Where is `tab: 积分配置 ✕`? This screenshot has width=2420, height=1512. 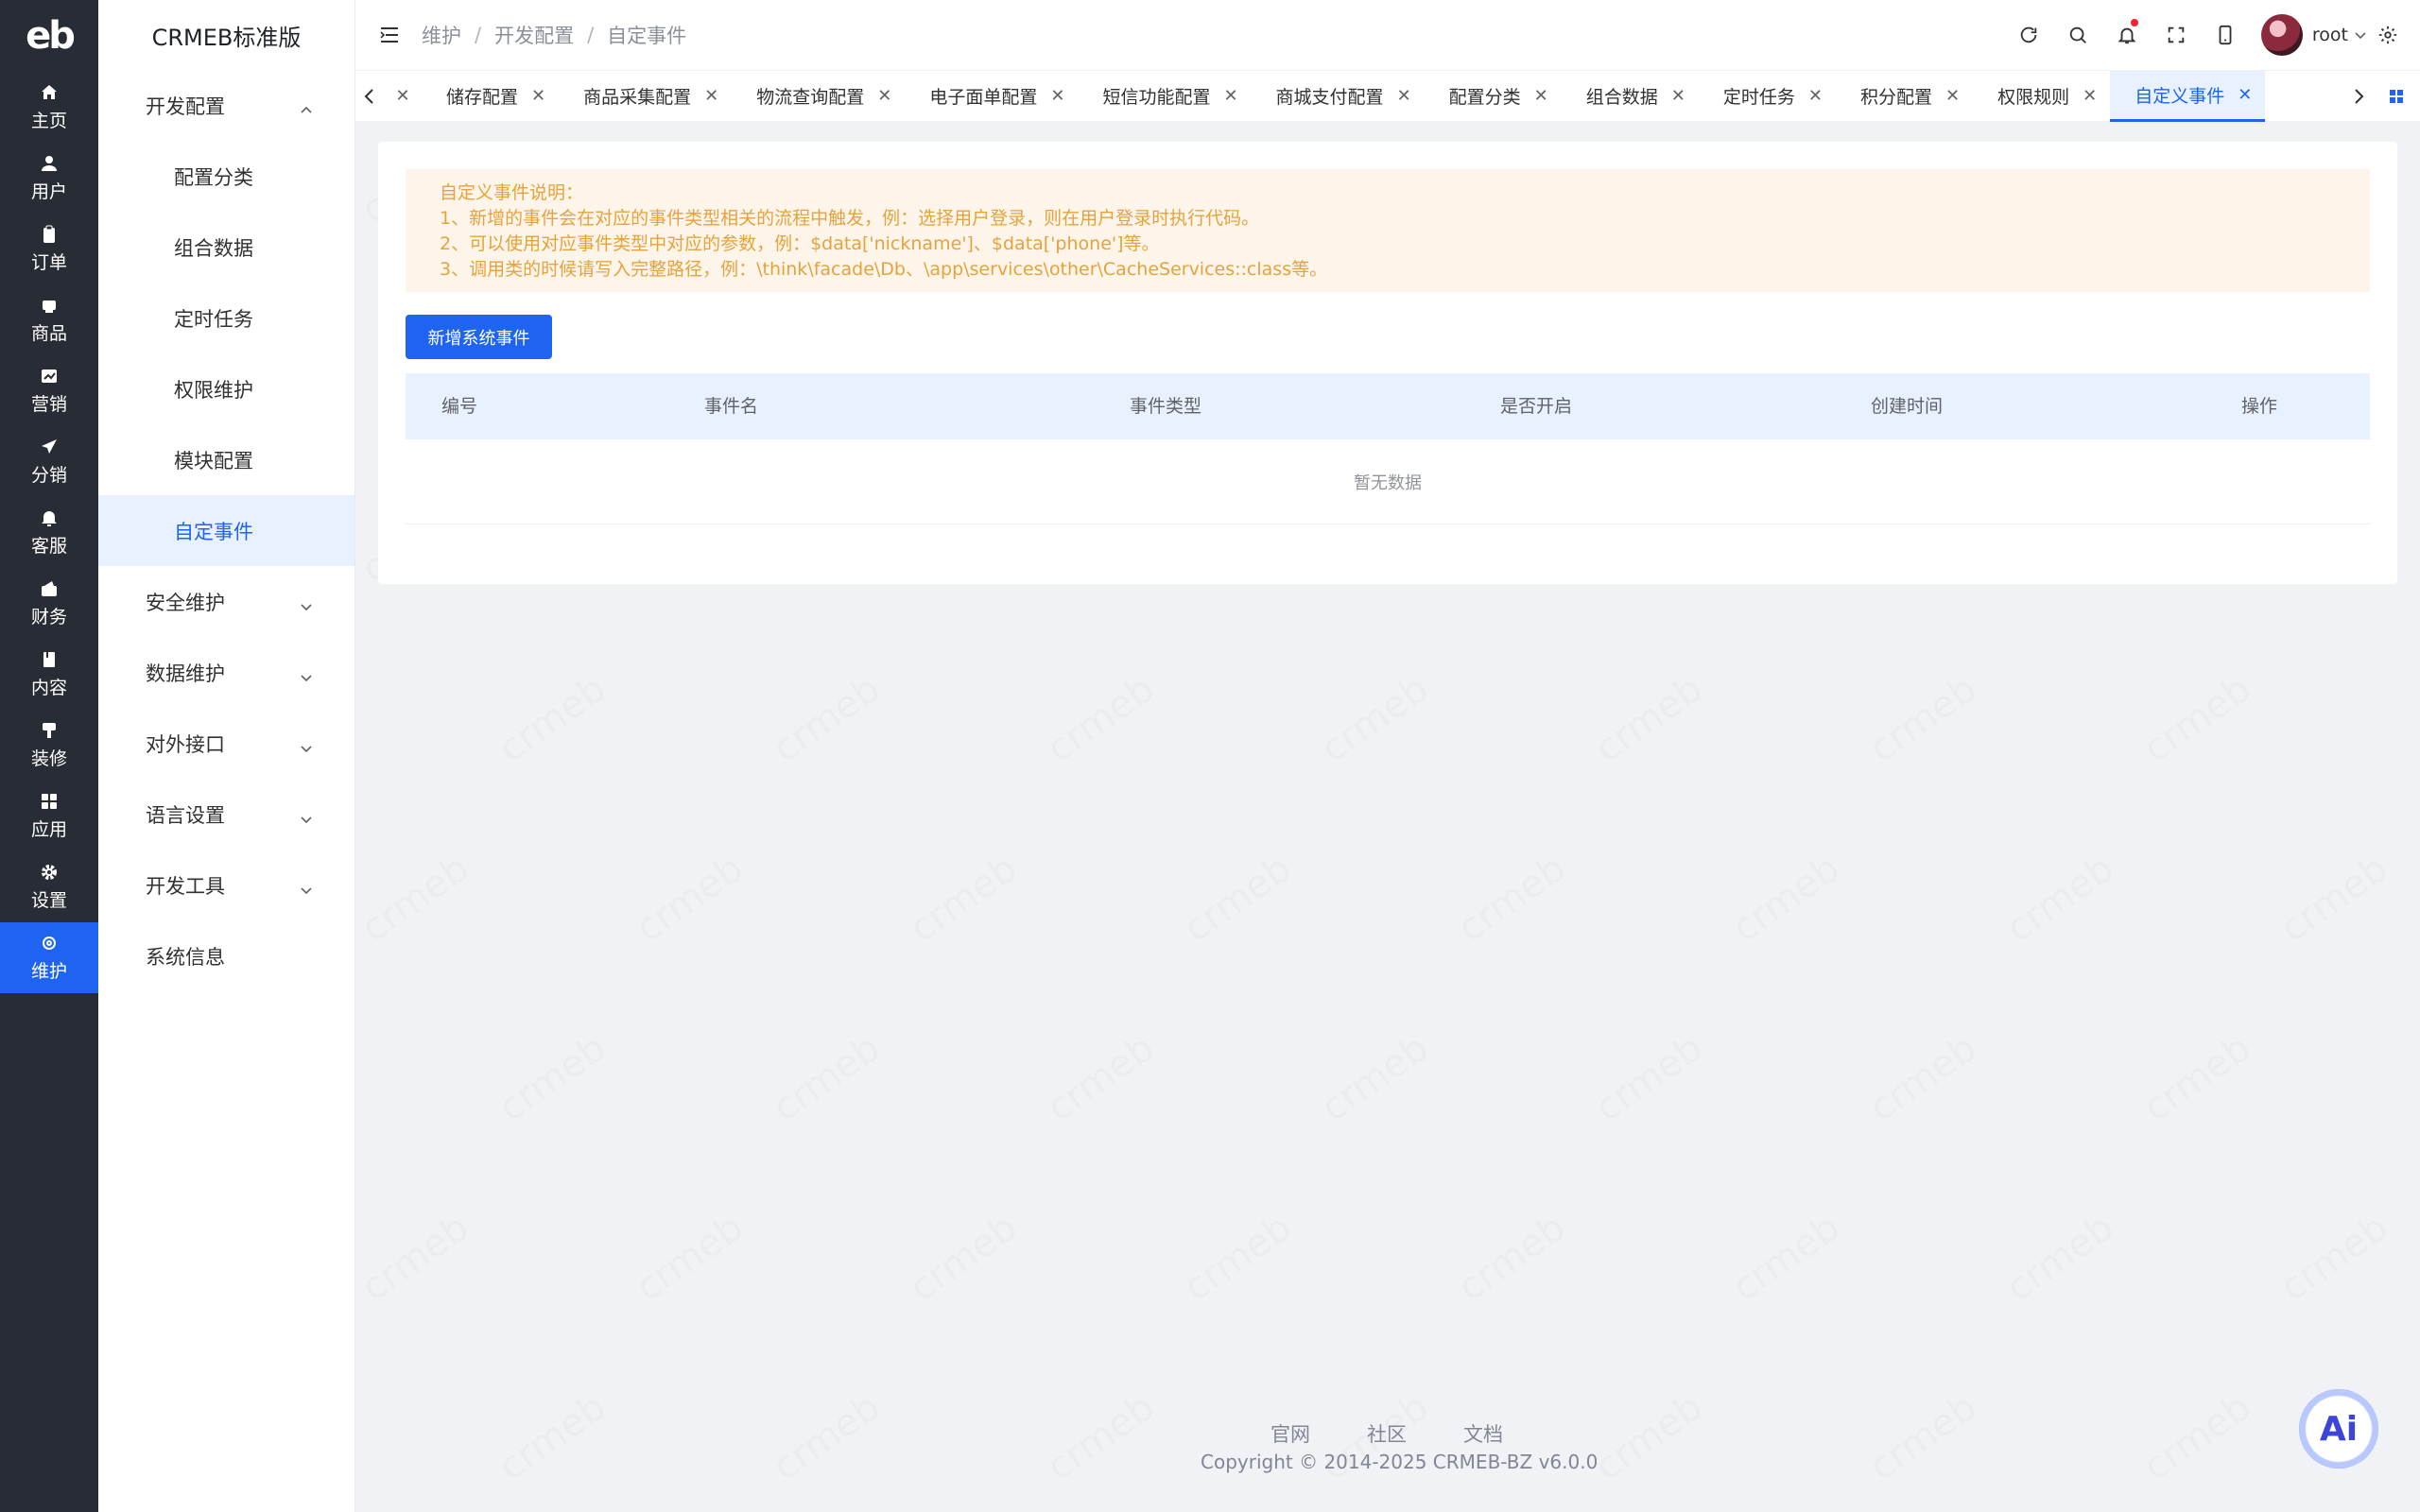
tab: 积分配置 ✕ is located at coordinates (1904, 96).